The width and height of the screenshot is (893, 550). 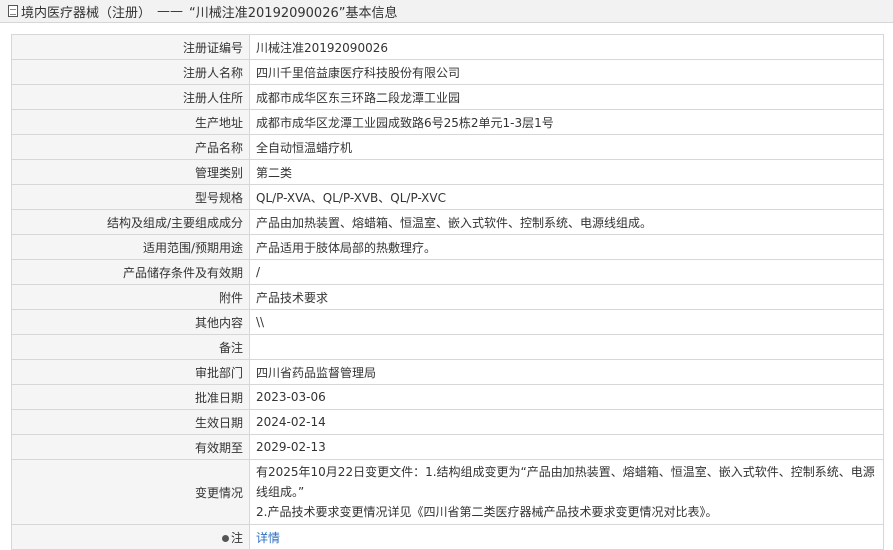 I want to click on row-label: 型号规格, so click(x=130, y=197).